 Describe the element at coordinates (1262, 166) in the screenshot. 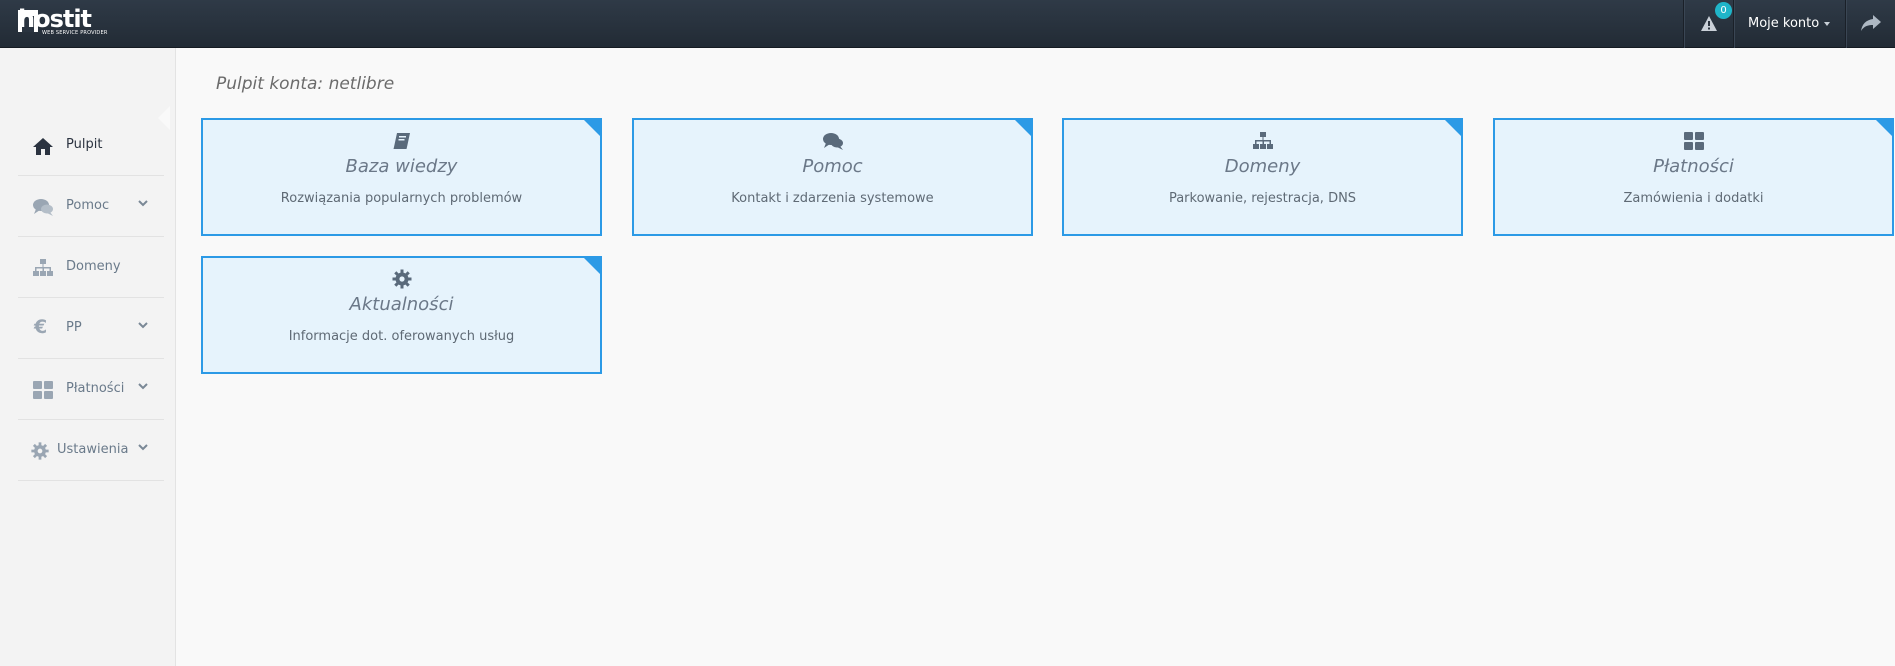

I see `tile-title: Domeny` at that location.